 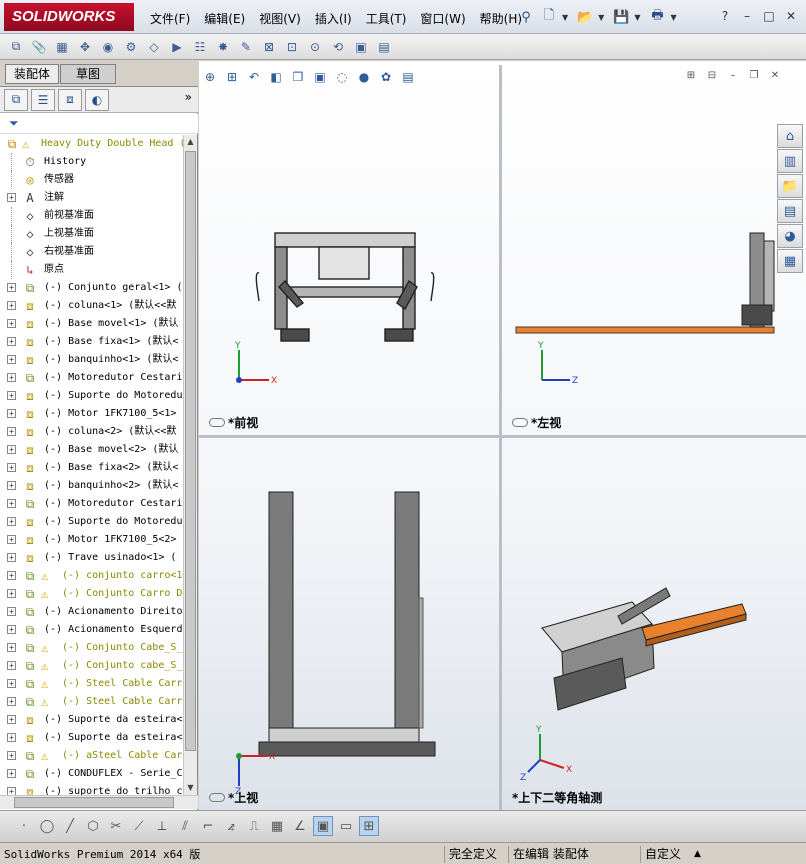 What do you see at coordinates (91, 396) in the screenshot?
I see `tree-item: + ⧈ (-) Suporte do Motoredu` at bounding box center [91, 396].